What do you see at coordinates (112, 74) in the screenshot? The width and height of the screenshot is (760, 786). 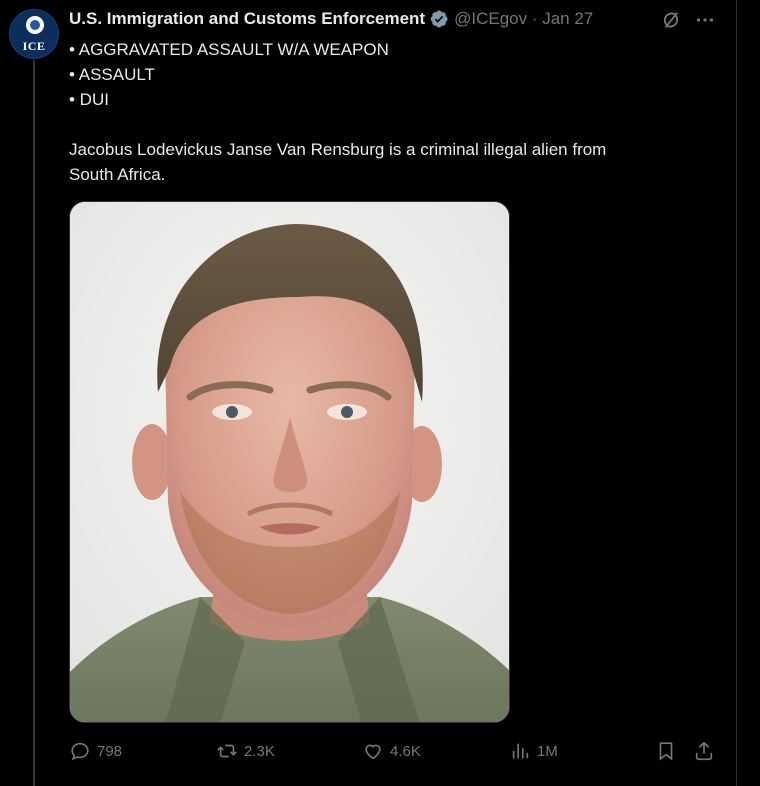 I see `bullet-line: • ASSAULT` at bounding box center [112, 74].